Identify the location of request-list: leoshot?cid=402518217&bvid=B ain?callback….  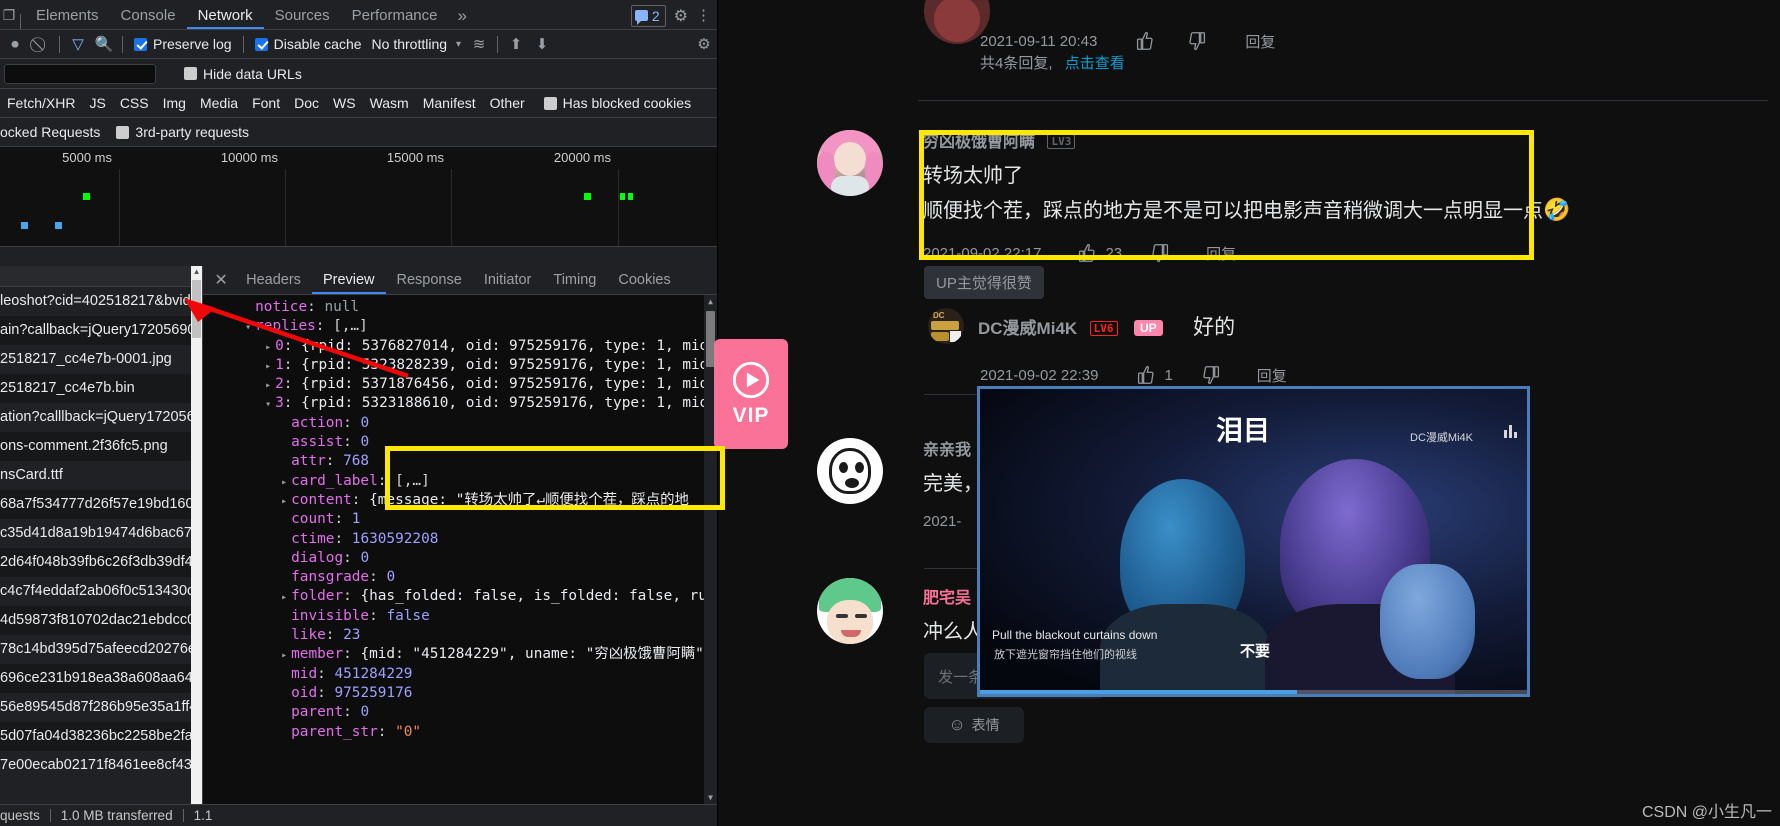
(102, 535).